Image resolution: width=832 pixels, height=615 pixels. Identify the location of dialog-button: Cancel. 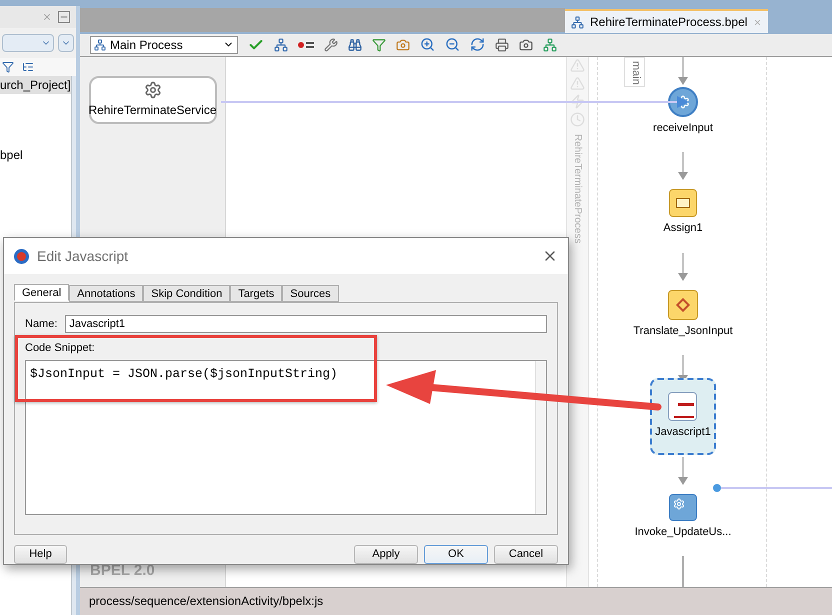
(526, 554).